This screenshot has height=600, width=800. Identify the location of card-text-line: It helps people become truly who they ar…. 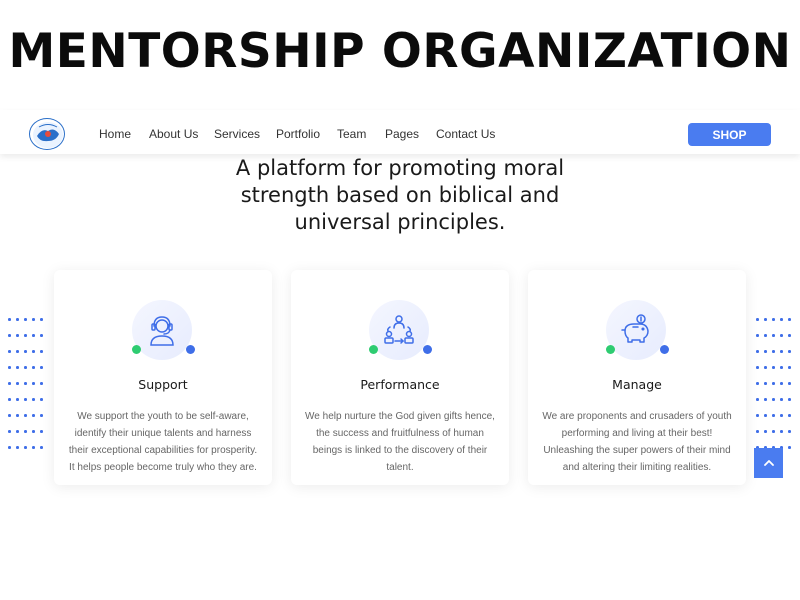
(163, 467).